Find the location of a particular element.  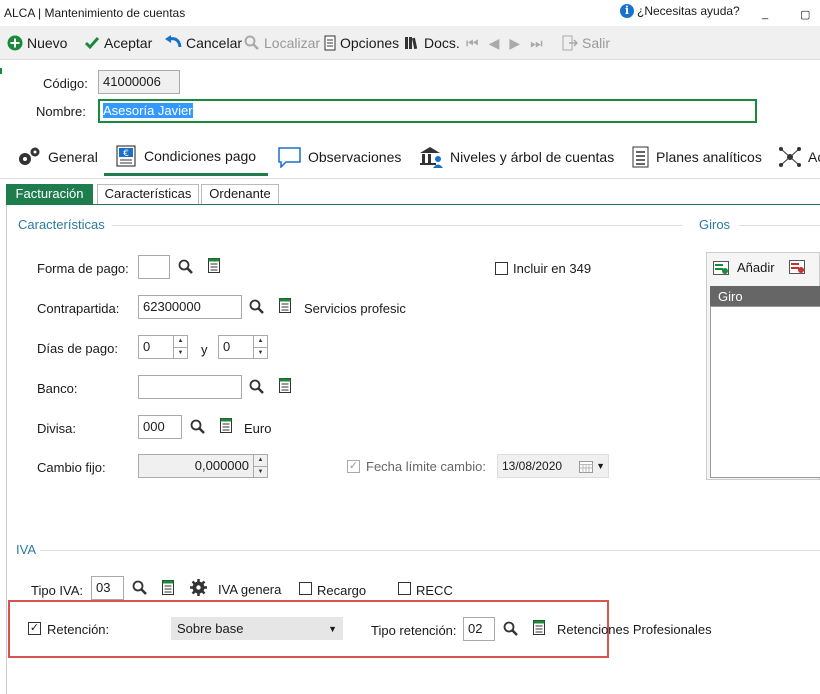

help-link: i ¿Necesitas ayuda? is located at coordinates (680, 11).